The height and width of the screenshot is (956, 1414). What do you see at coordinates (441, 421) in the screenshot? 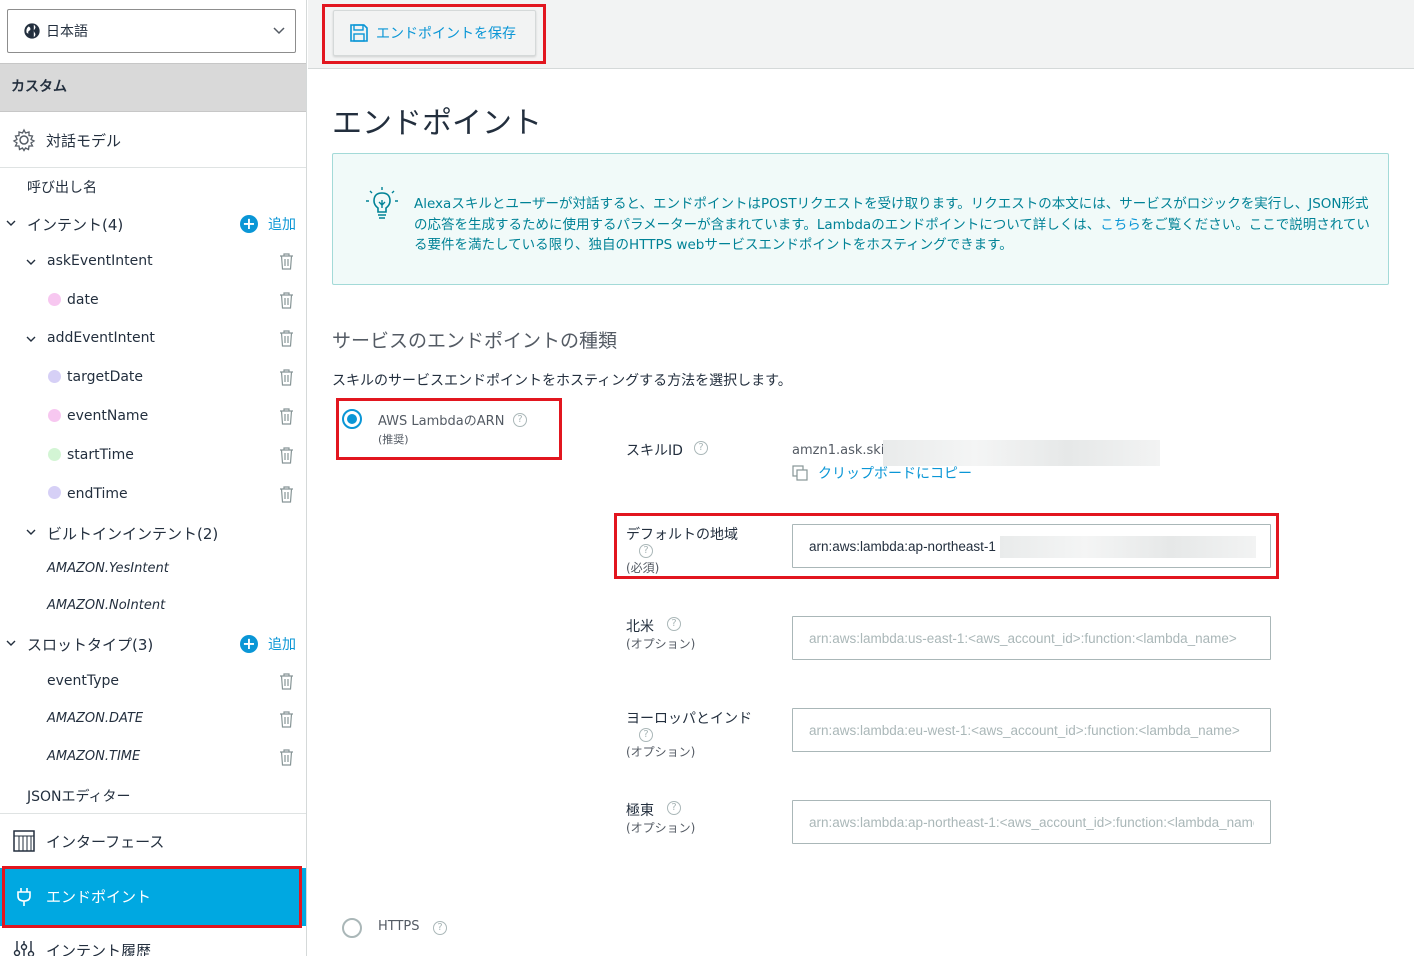
I see `lambda-arn-label: AWS LambdaのARN` at bounding box center [441, 421].